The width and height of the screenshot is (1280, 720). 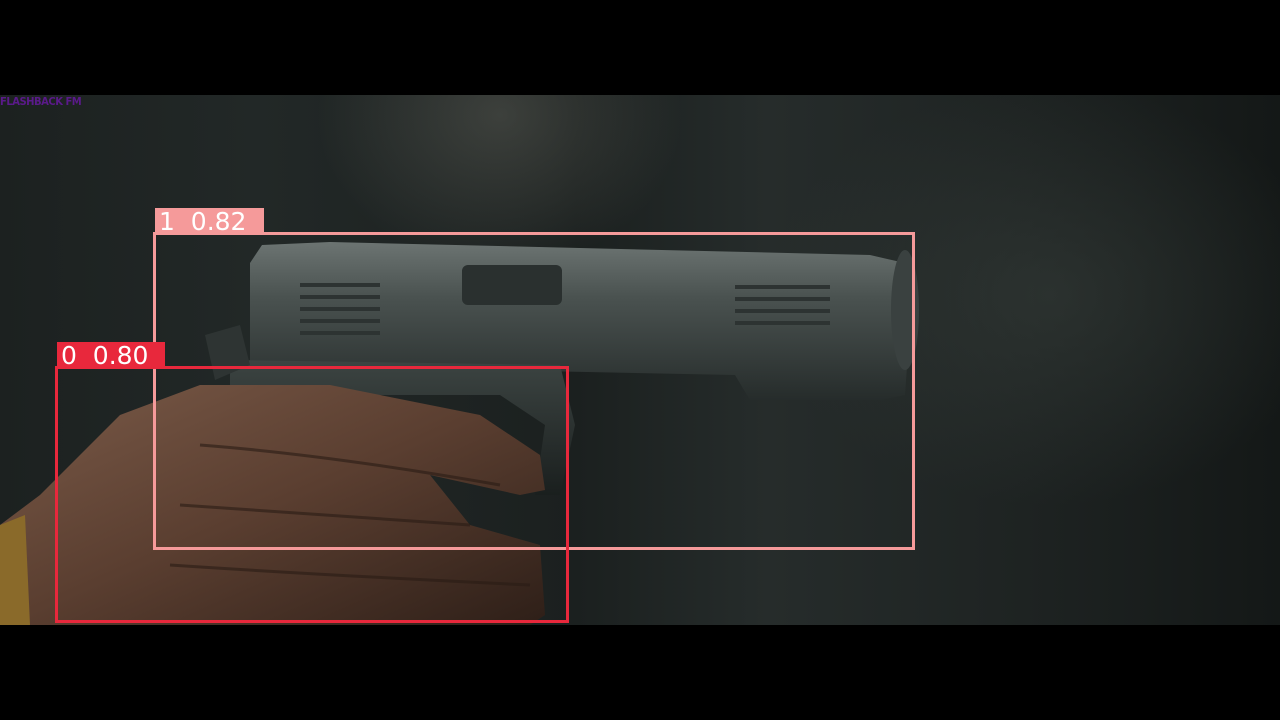 I want to click on letterbox-bottom, so click(x=640, y=672).